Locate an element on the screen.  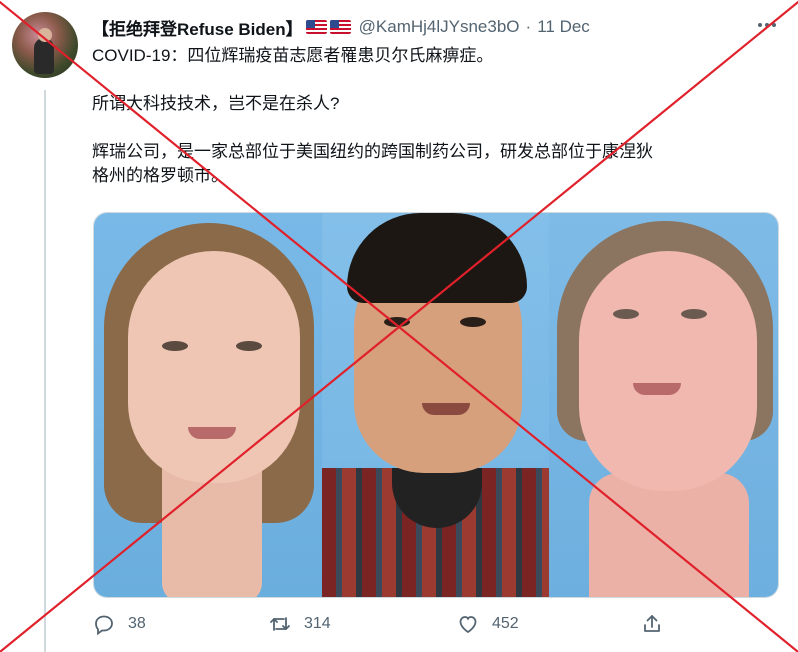
share-icon is located at coordinates (652, 623).